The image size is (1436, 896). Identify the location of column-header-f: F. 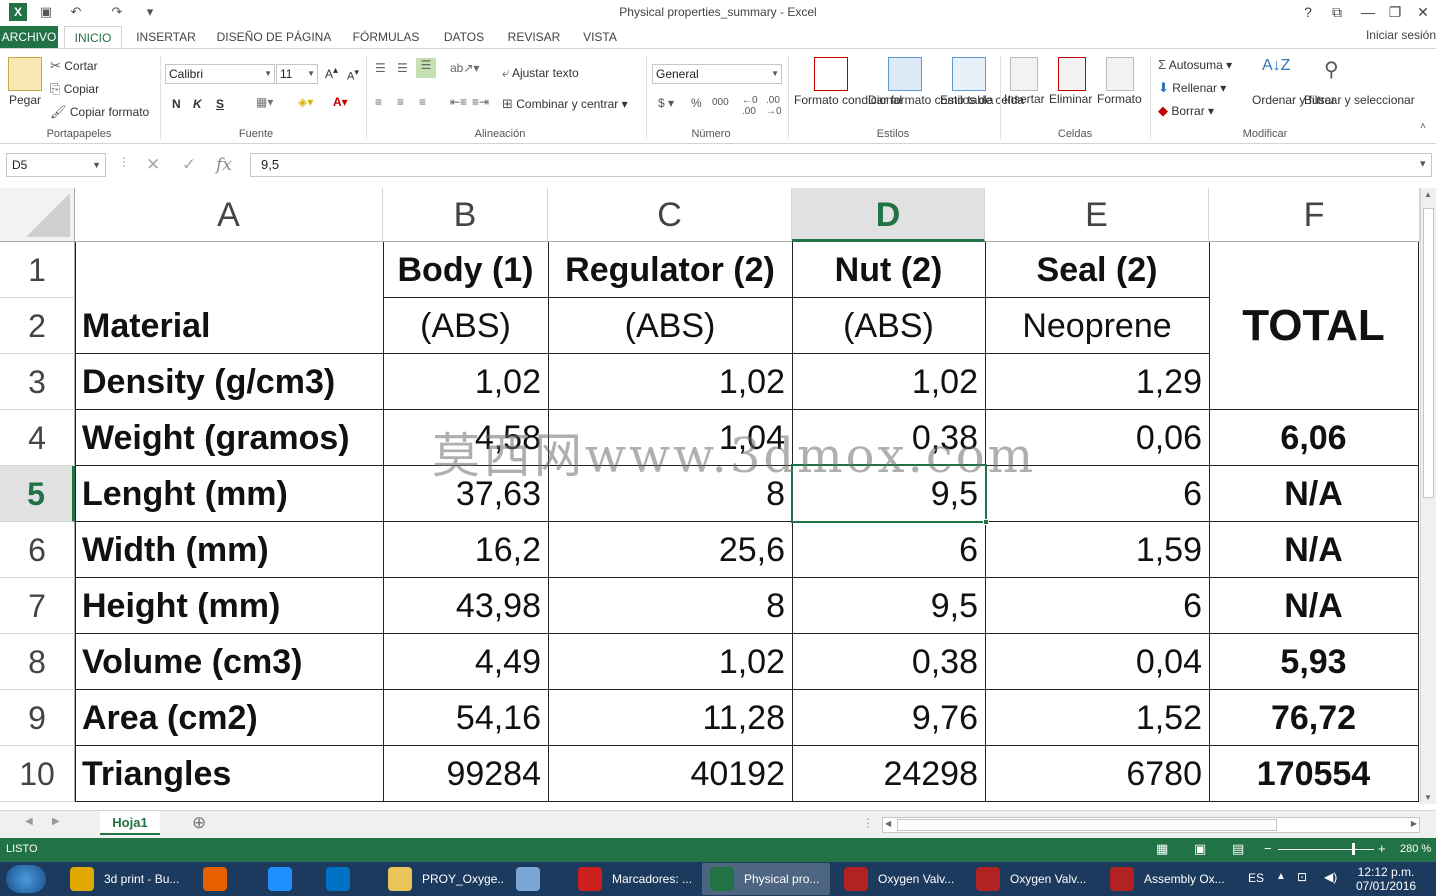
(1314, 215).